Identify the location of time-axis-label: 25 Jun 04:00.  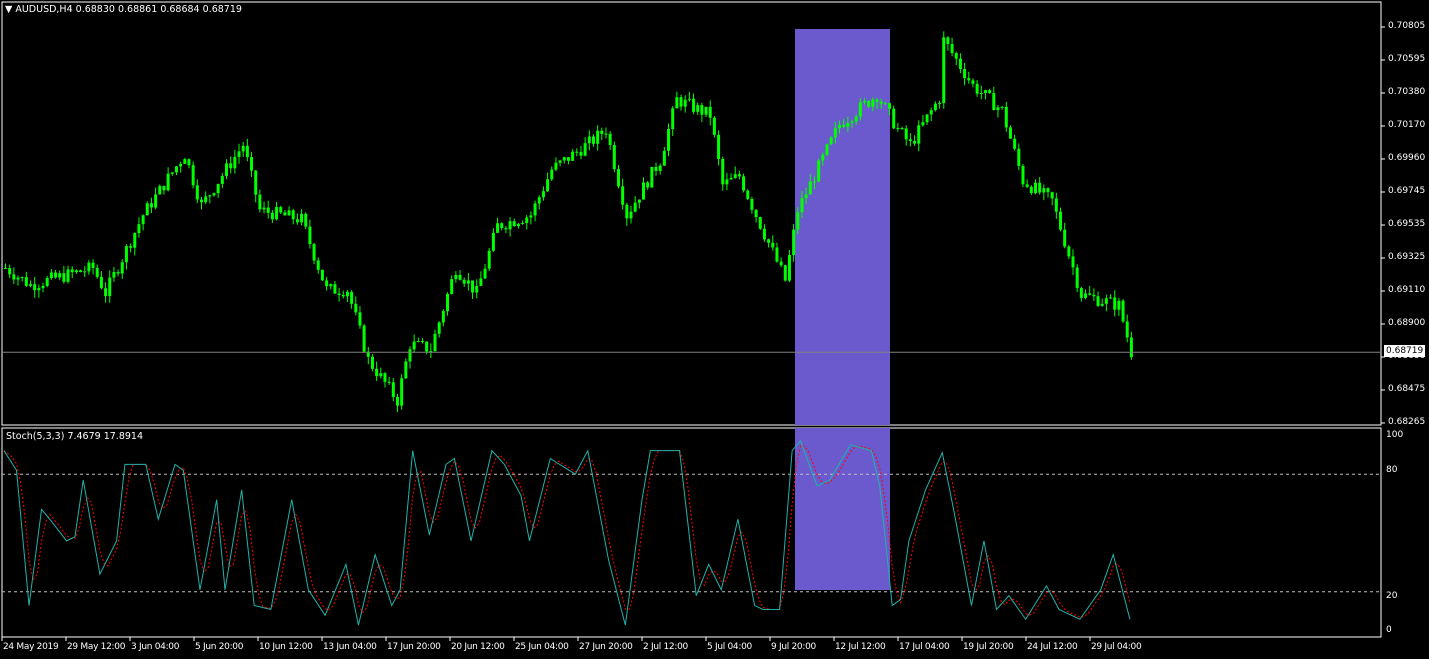
(542, 647).